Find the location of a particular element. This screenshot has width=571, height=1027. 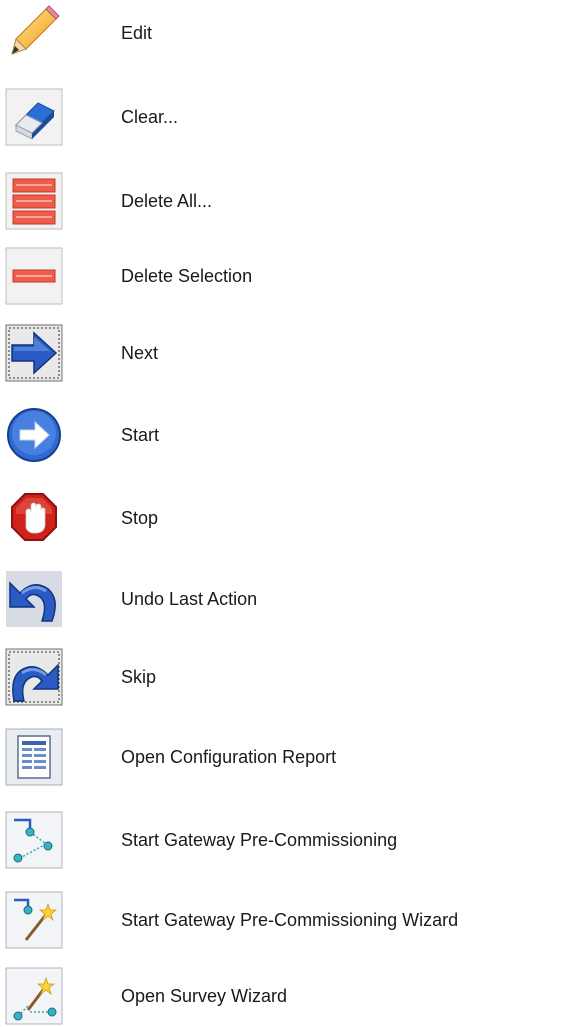

list-item-gateway-wizard: Start Gateway Pre-Commissioning Wizard is located at coordinates (285, 920).